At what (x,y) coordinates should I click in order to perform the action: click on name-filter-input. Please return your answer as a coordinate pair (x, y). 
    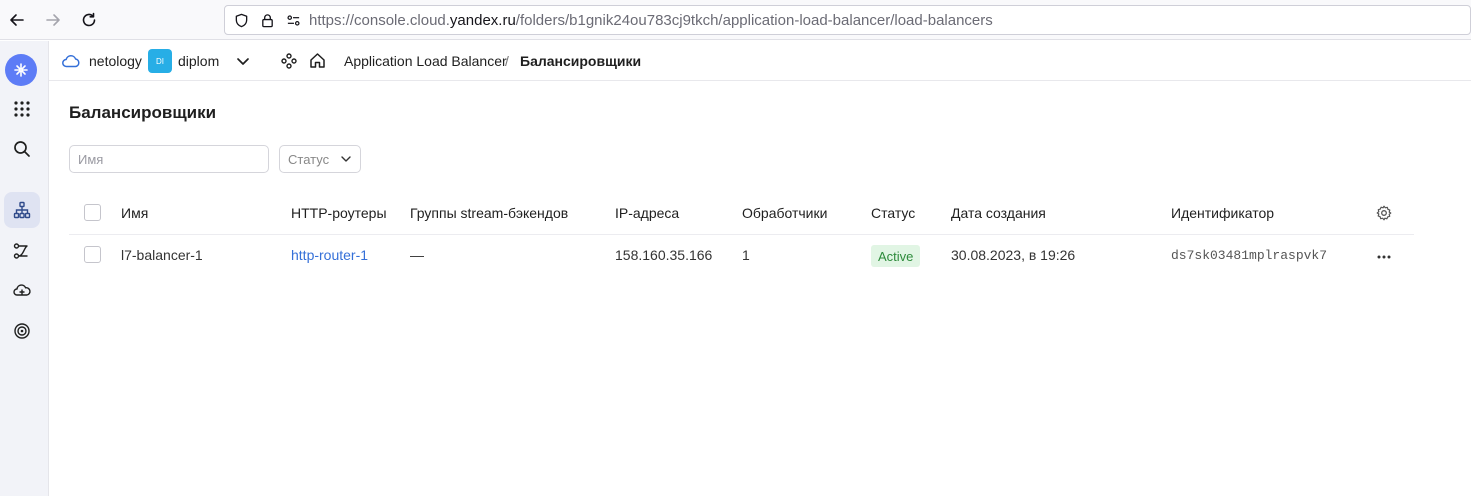
    Looking at the image, I should click on (169, 159).